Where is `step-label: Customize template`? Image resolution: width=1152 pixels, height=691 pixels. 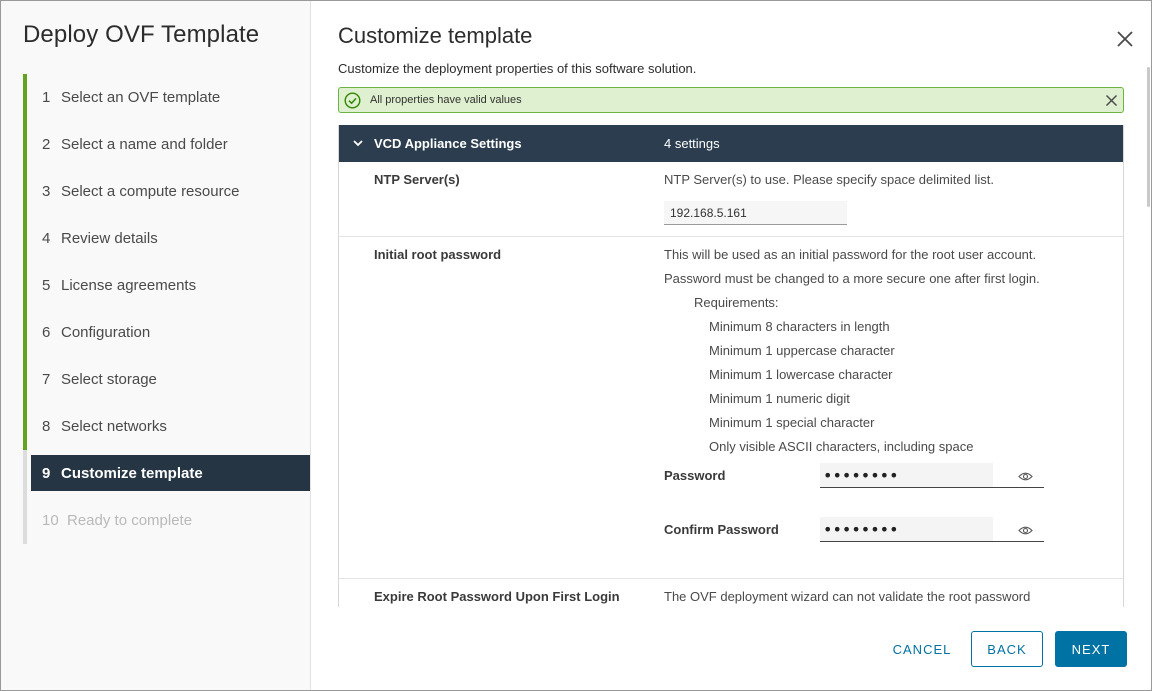
step-label: Customize template is located at coordinates (132, 473).